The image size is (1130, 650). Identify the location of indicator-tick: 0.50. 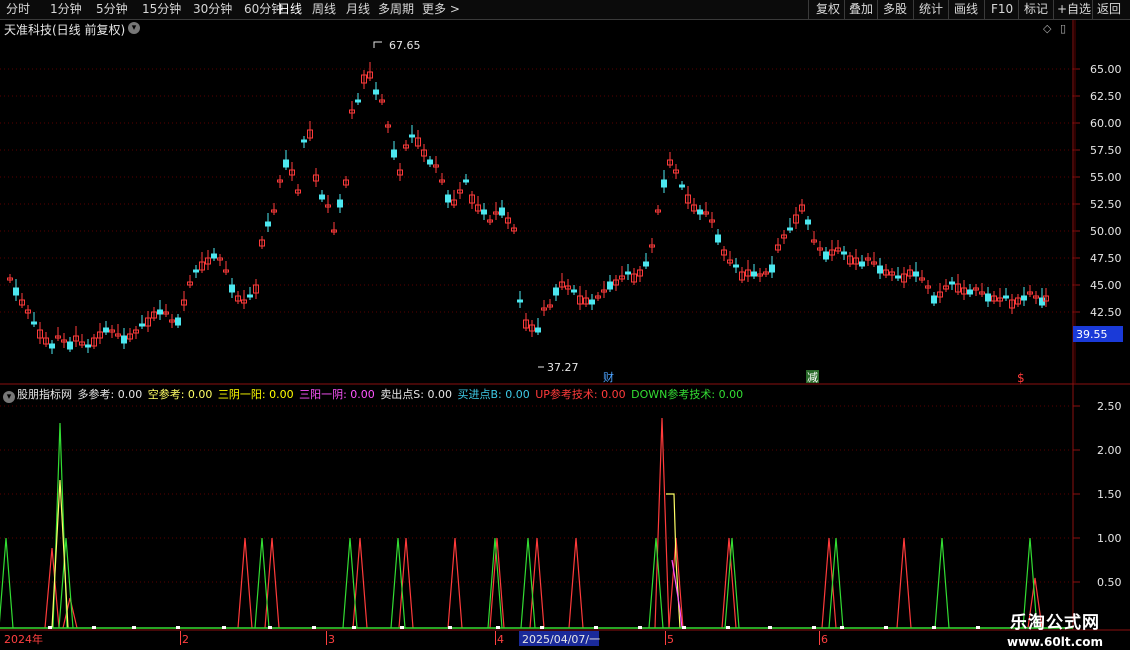
(1109, 582).